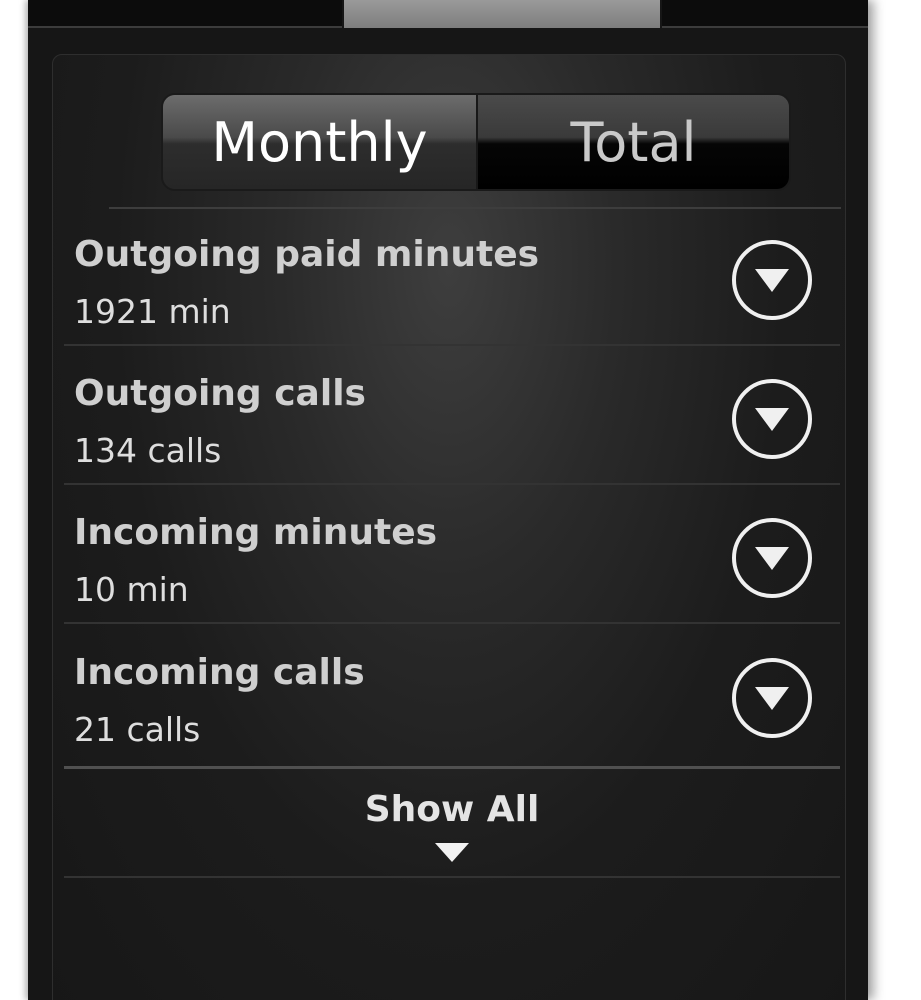  I want to click on stat-title: Incoming calls, so click(219, 672).